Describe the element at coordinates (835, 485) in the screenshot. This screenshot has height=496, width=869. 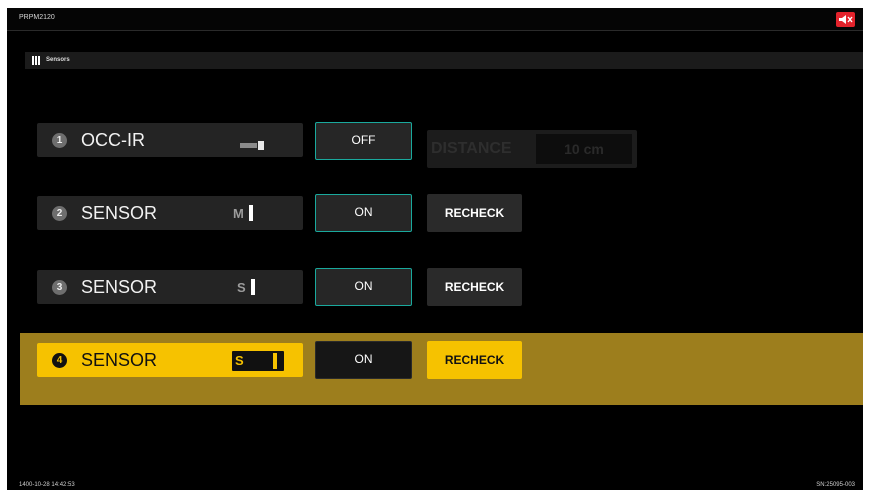
I see `footer-serial: SN:25095-003` at that location.